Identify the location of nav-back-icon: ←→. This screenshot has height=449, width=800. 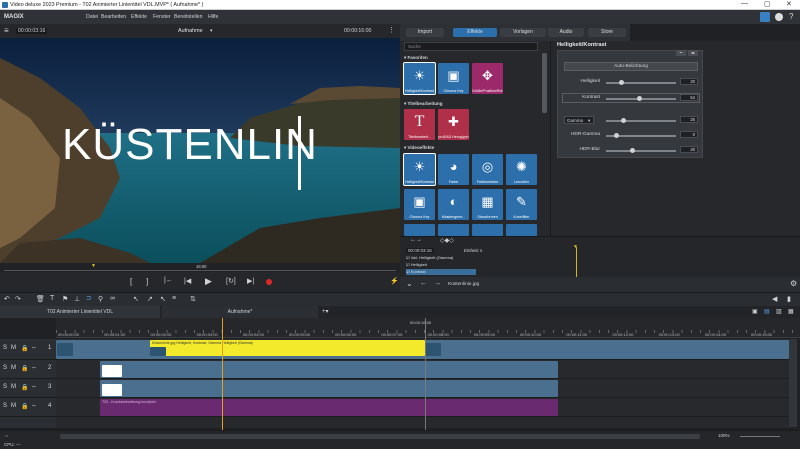
(416, 240).